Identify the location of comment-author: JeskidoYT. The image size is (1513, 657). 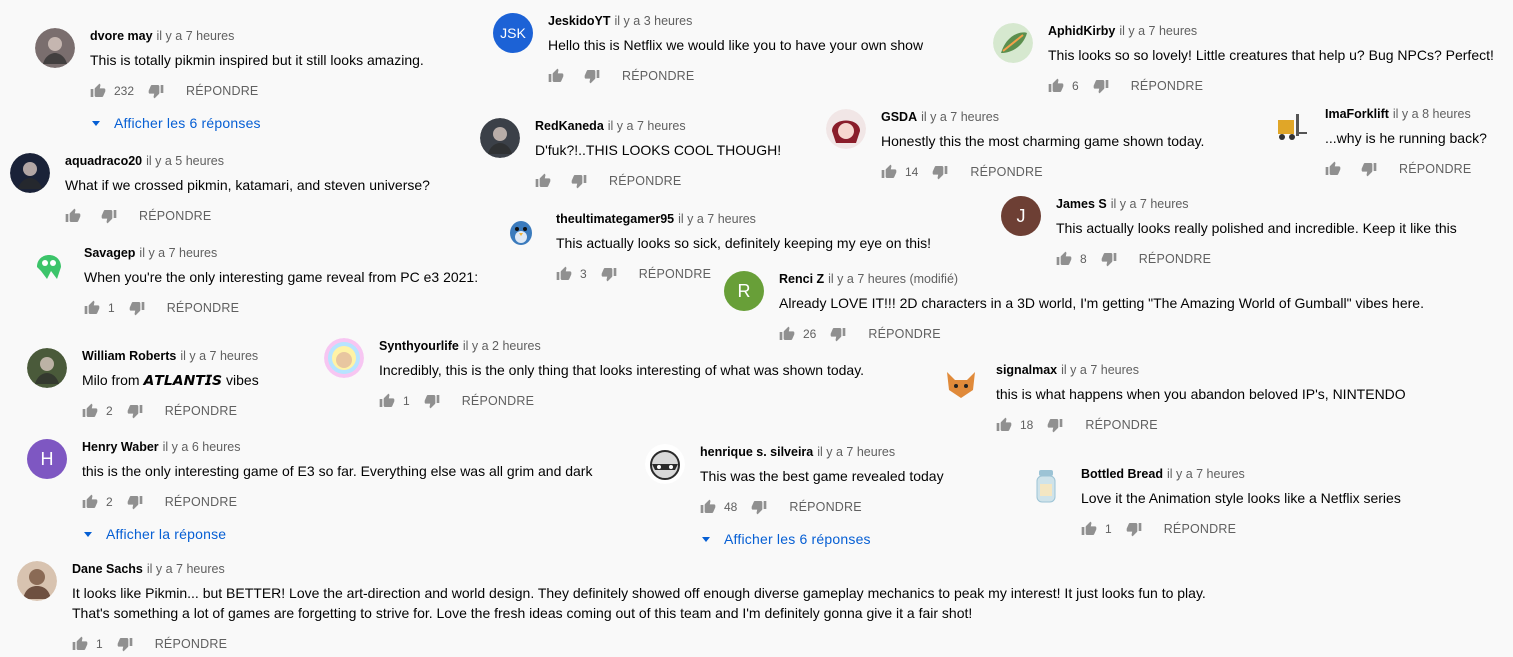
(579, 21).